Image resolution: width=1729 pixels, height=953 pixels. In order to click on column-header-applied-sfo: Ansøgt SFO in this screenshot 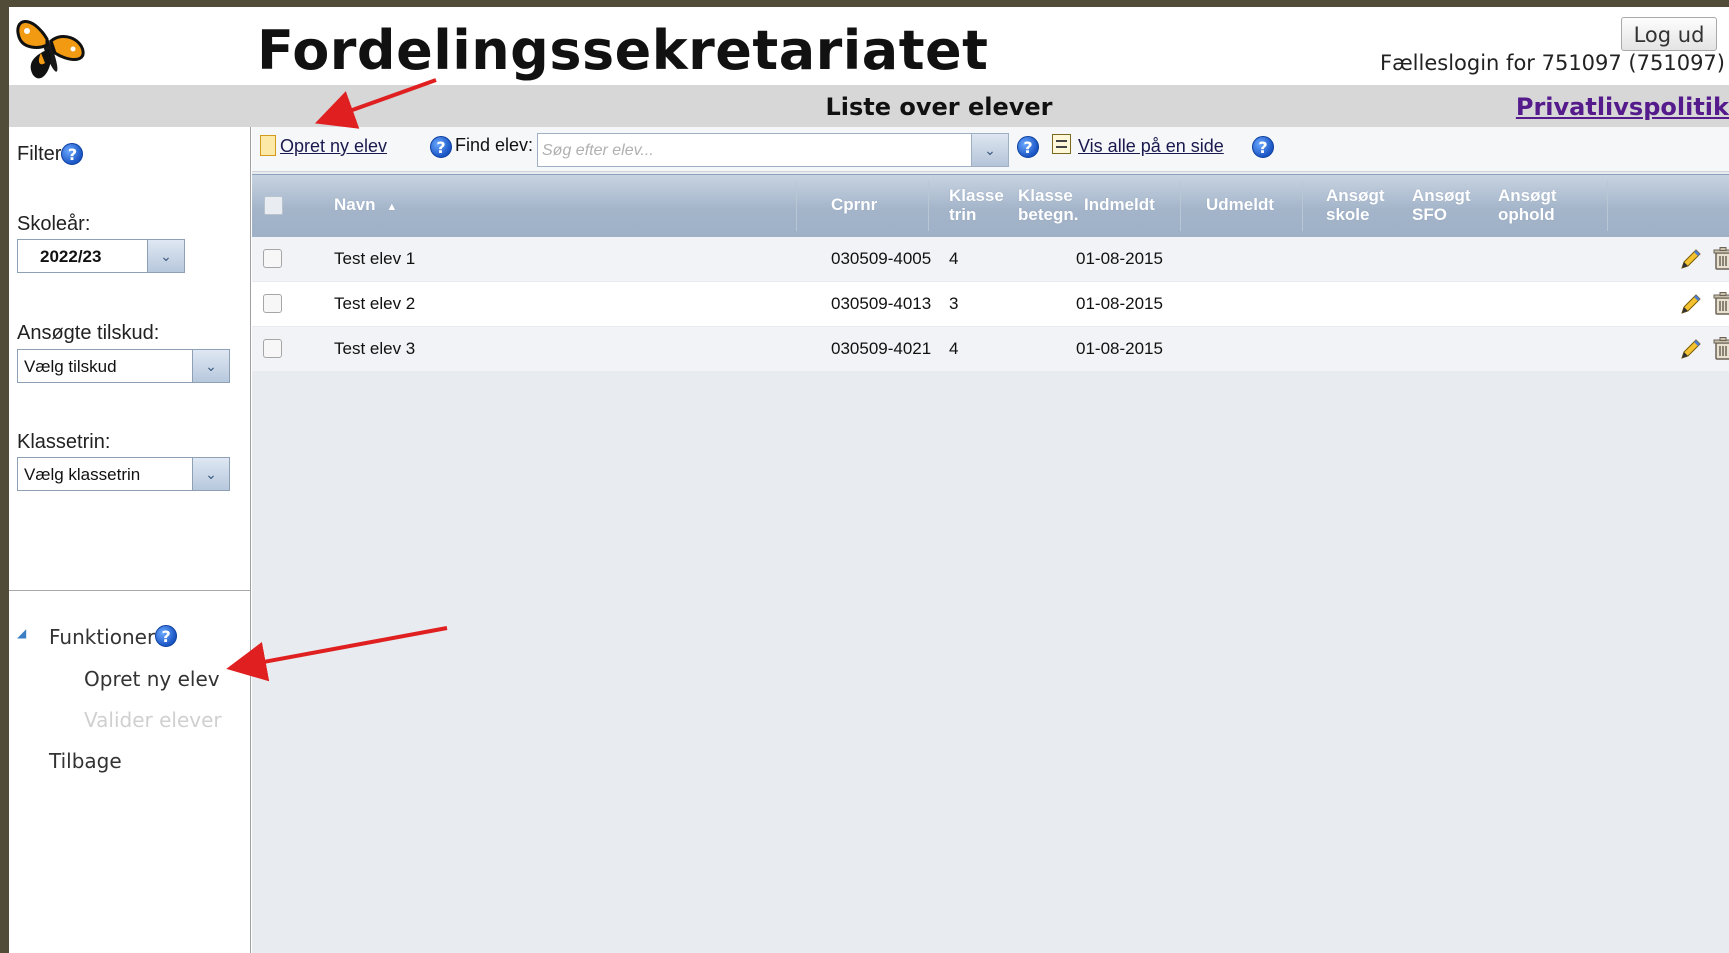, I will do `click(1441, 205)`.